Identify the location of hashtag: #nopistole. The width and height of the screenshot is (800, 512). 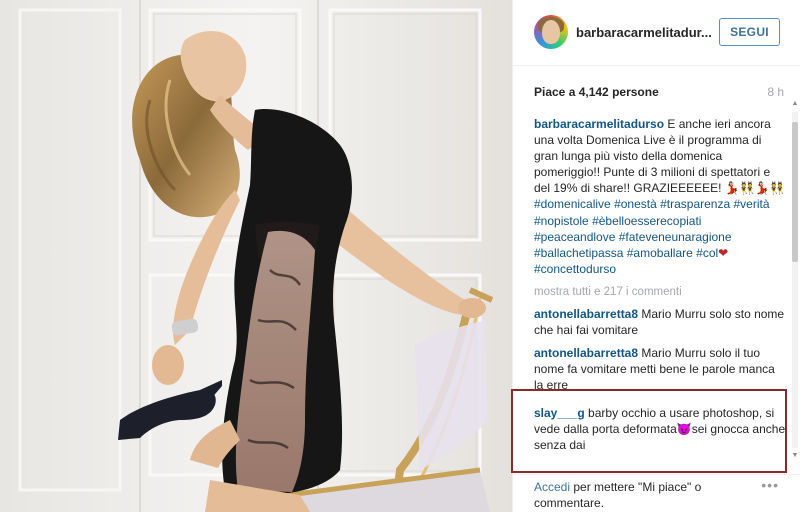
(561, 221).